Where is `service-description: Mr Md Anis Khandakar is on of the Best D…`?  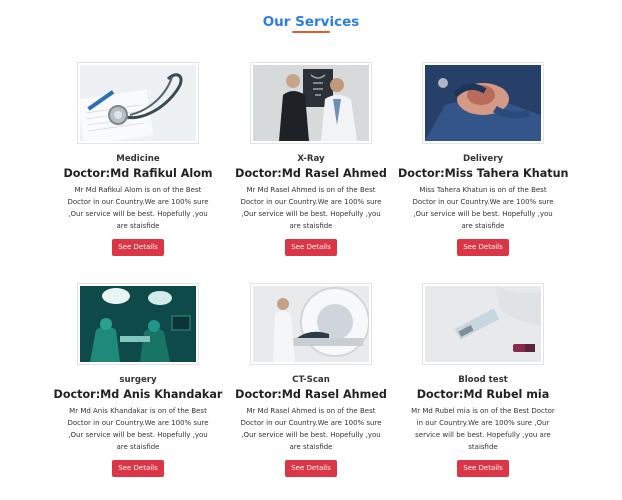 service-description: Mr Md Anis Khandakar is on of the Best D… is located at coordinates (138, 429).